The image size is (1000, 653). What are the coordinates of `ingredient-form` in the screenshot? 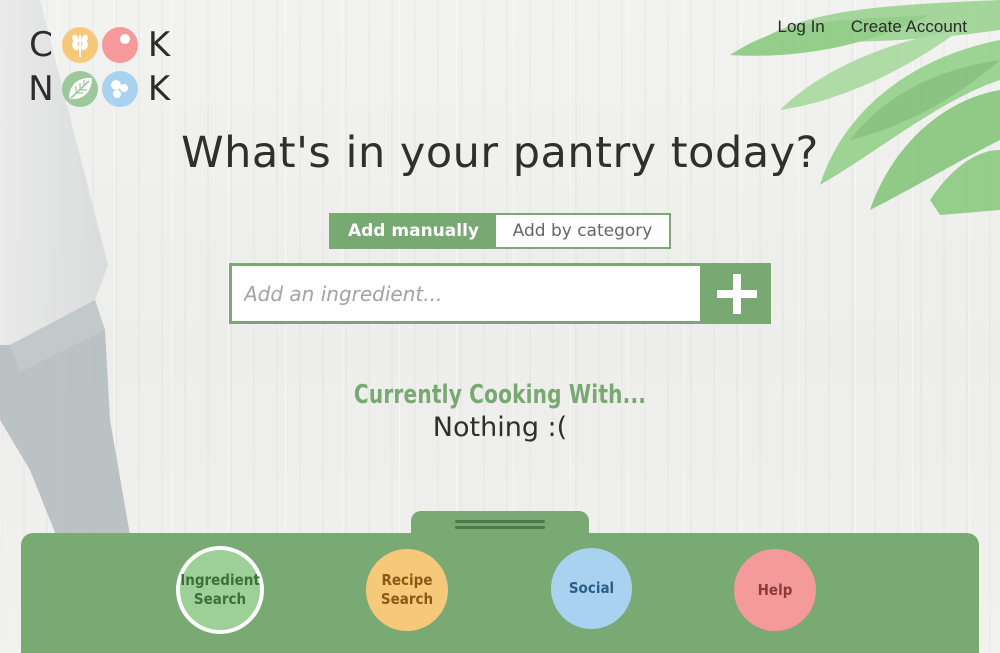 It's located at (500, 293).